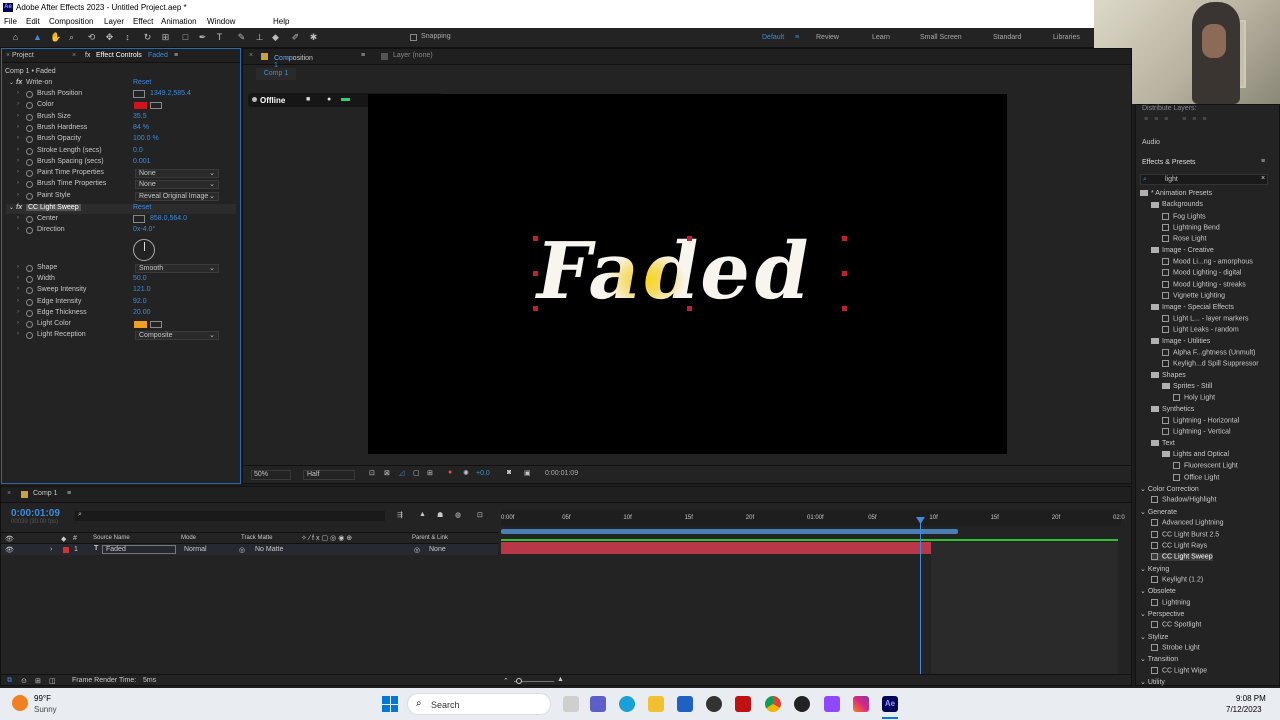 The image size is (1280, 720). I want to click on zoom-slider-thumb, so click(519, 681).